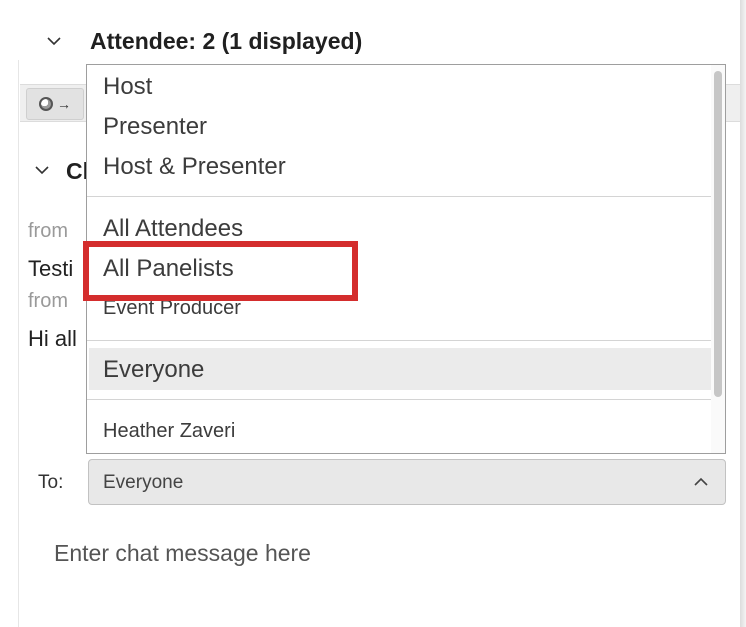  What do you see at coordinates (143, 482) in the screenshot?
I see `recipient-select-value: Everyone` at bounding box center [143, 482].